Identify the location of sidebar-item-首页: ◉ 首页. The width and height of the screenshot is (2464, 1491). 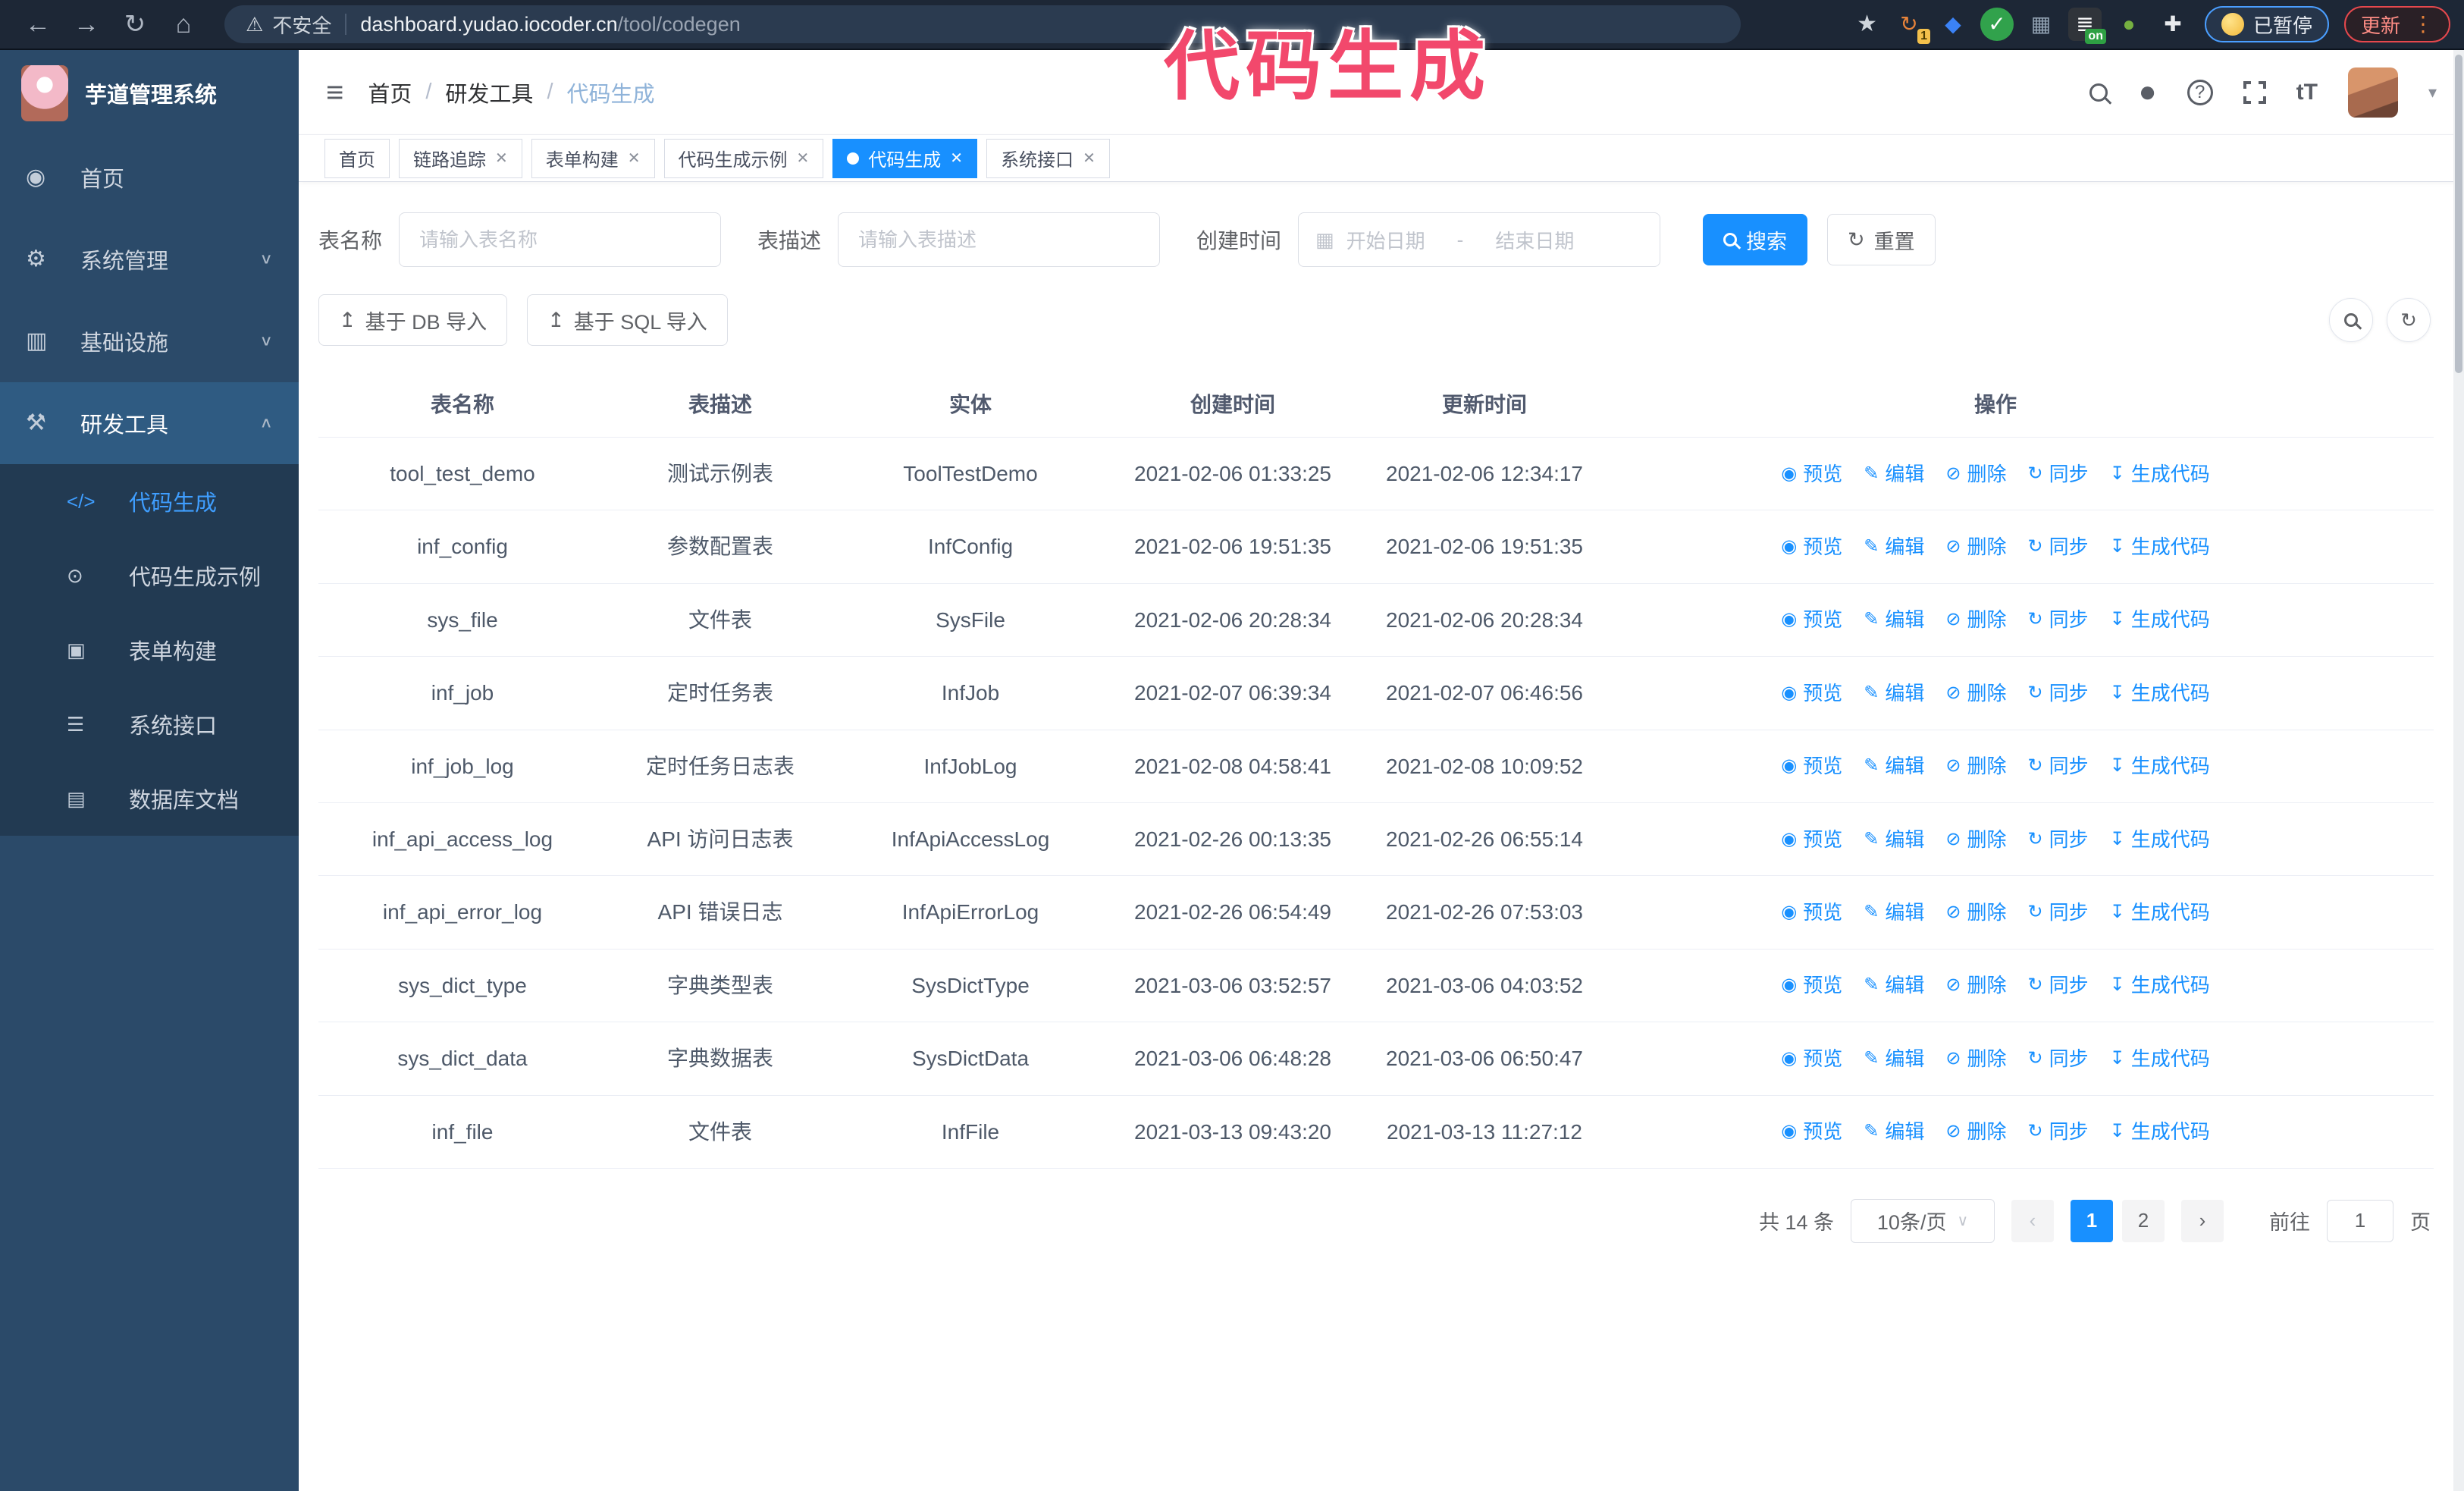
(150, 177).